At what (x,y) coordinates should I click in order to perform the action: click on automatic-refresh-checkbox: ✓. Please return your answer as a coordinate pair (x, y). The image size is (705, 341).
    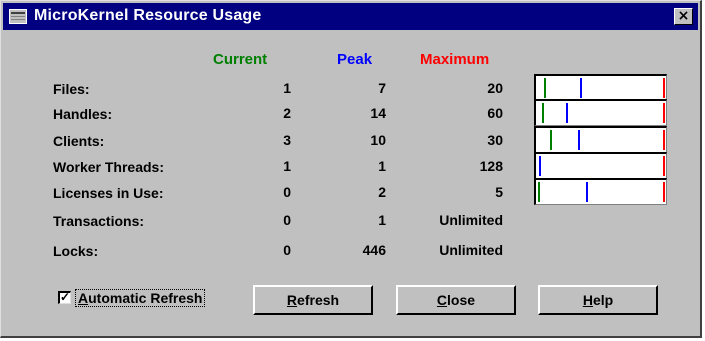
    Looking at the image, I should click on (64, 297).